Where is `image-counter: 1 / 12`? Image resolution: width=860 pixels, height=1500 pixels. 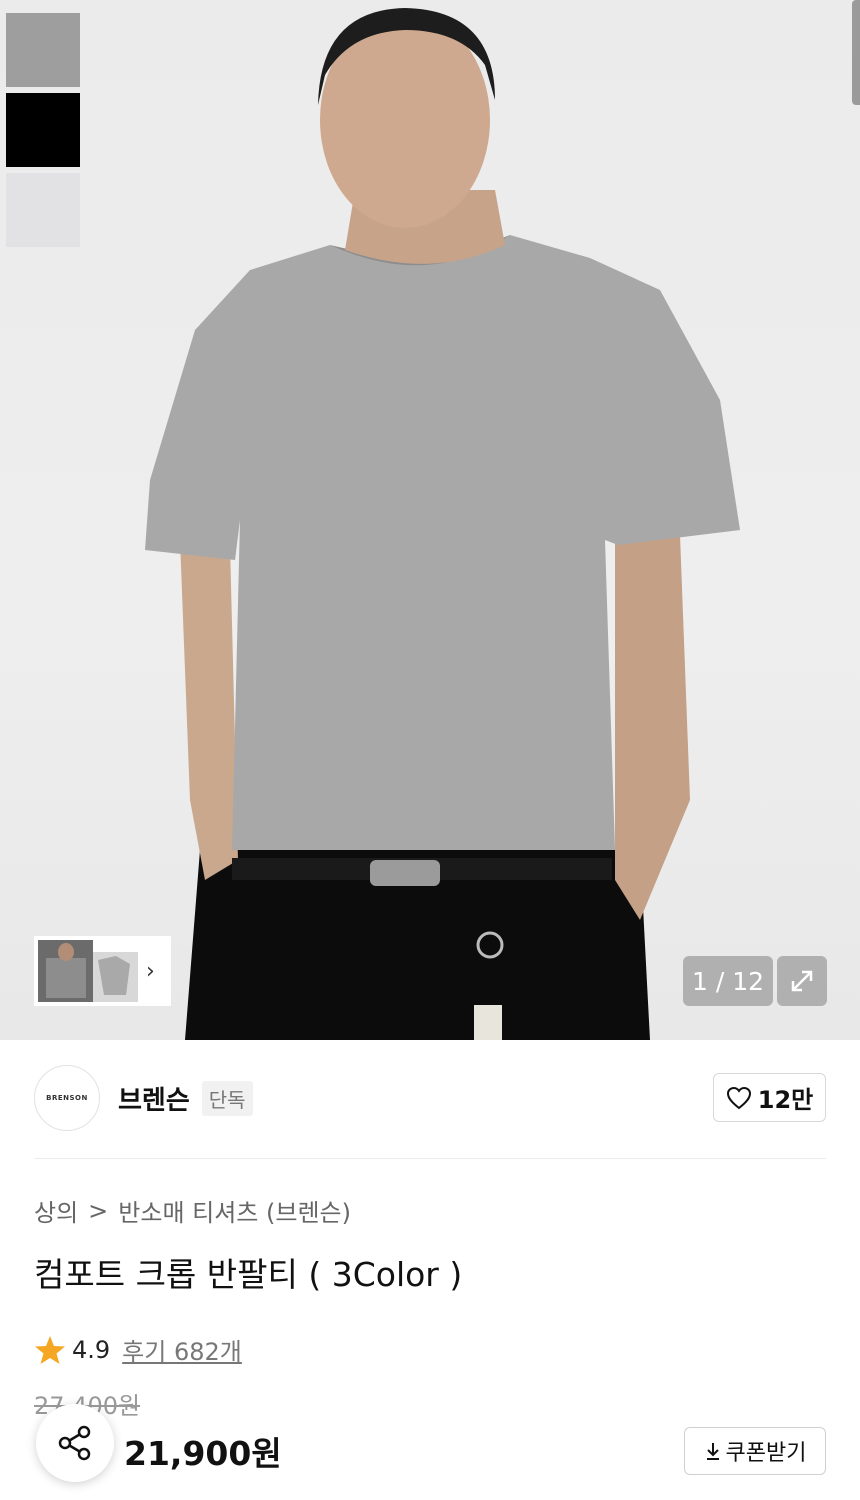
image-counter: 1 / 12 is located at coordinates (728, 981).